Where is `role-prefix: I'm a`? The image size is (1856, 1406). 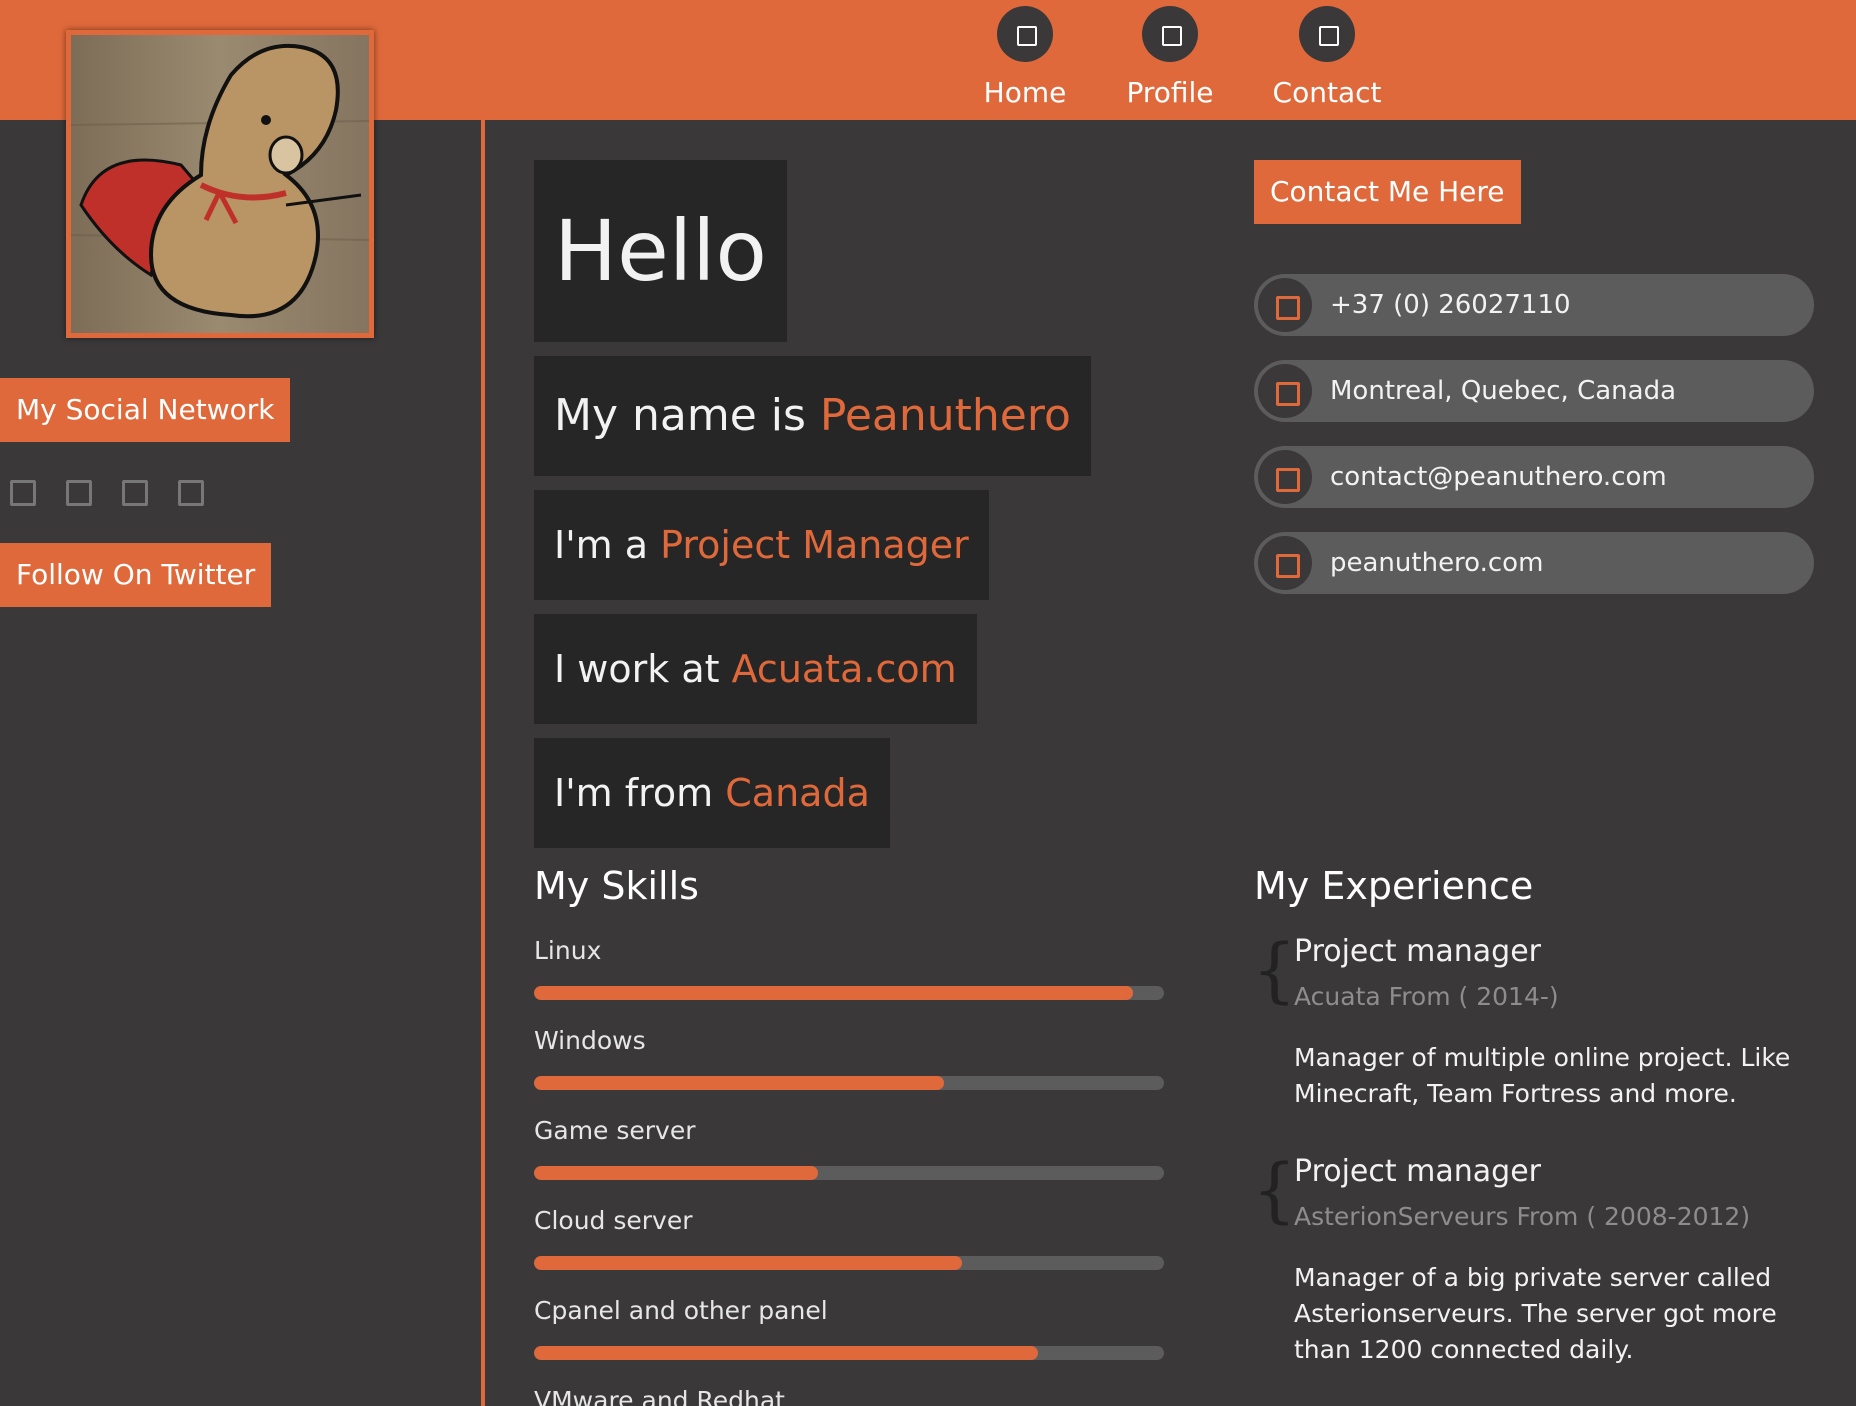
role-prefix: I'm a is located at coordinates (607, 545).